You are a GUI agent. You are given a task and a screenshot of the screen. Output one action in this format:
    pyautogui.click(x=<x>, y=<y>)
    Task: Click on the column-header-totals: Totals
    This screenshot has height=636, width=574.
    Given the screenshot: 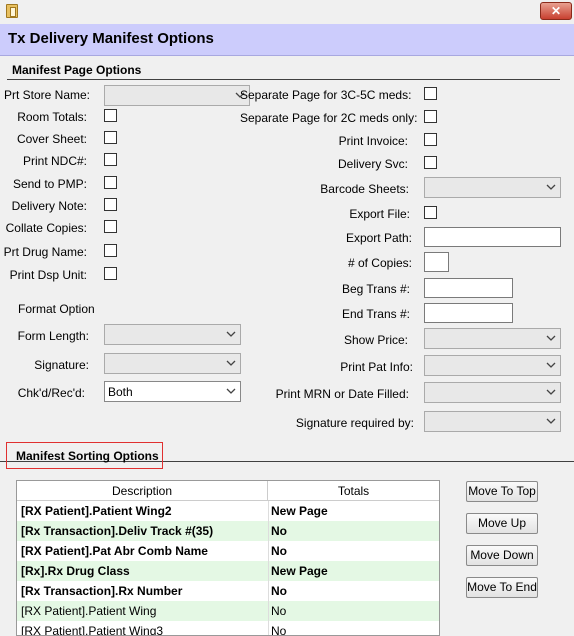 What is the action you would take?
    pyautogui.click(x=353, y=491)
    